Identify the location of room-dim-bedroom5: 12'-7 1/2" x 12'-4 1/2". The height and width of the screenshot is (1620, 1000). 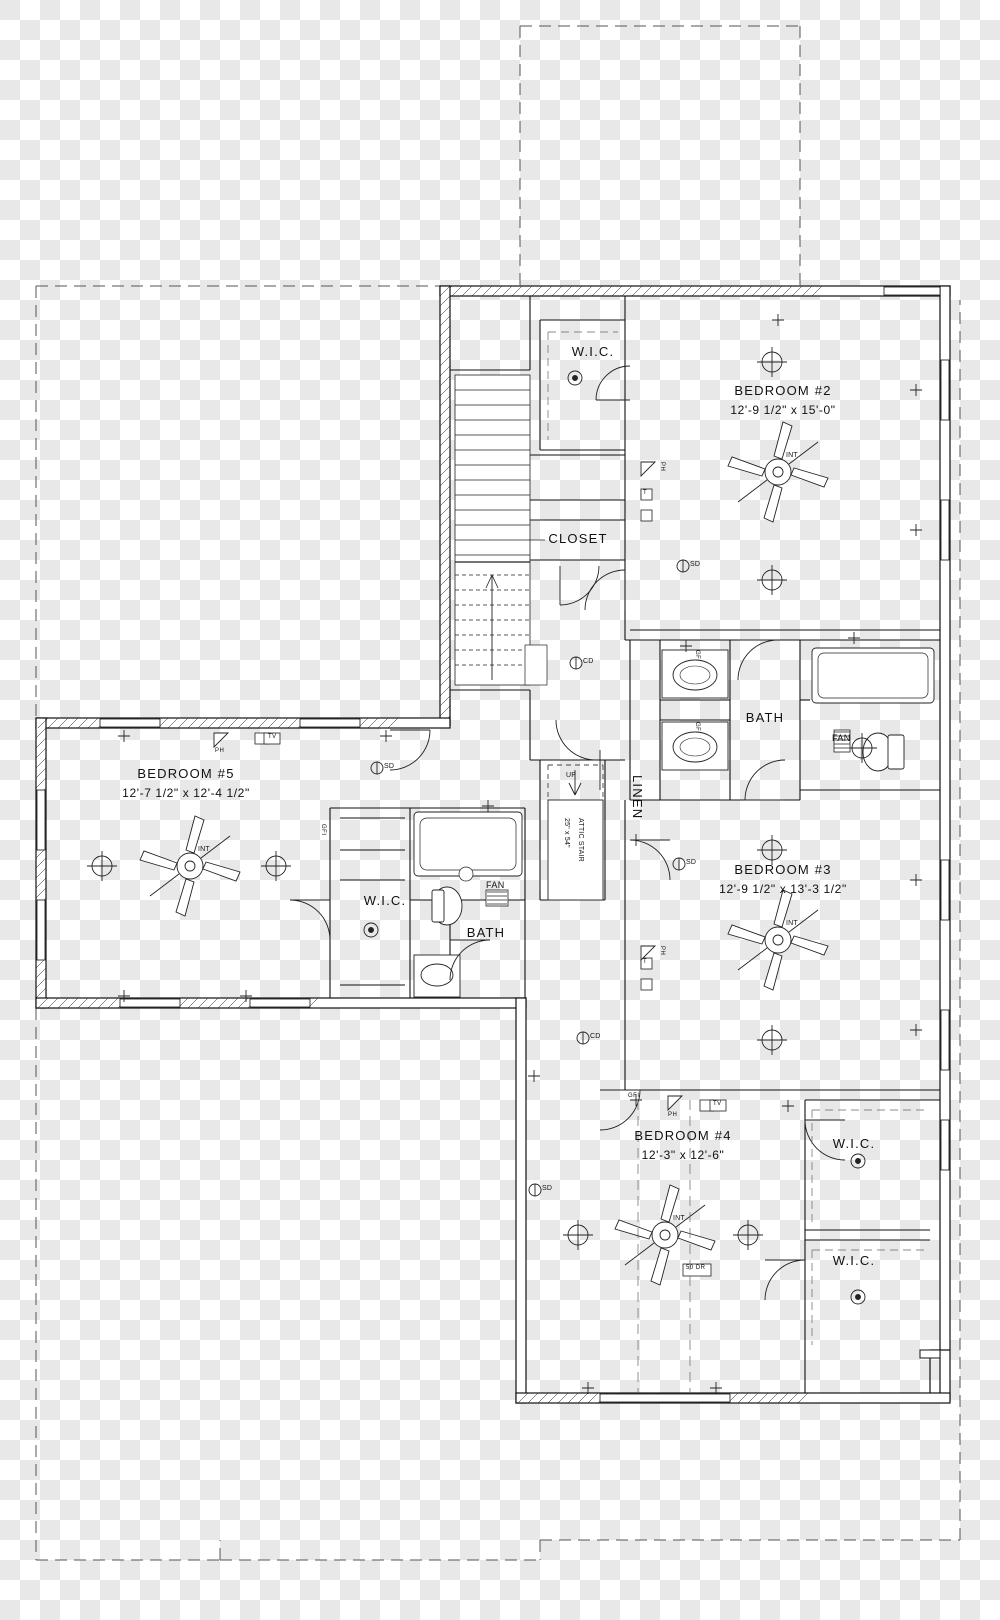
(186, 793).